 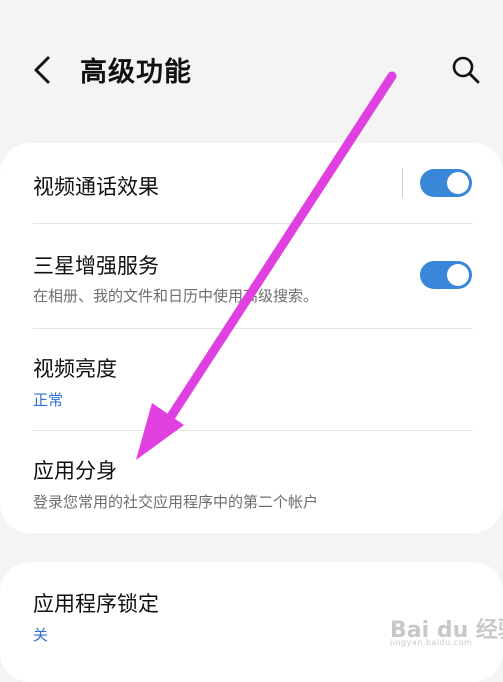 What do you see at coordinates (251, 267) in the screenshot?
I see `setting-samsung-enhanced-services: 三星增强服务 在相册、我的文件和日历中使用高级搜索。` at bounding box center [251, 267].